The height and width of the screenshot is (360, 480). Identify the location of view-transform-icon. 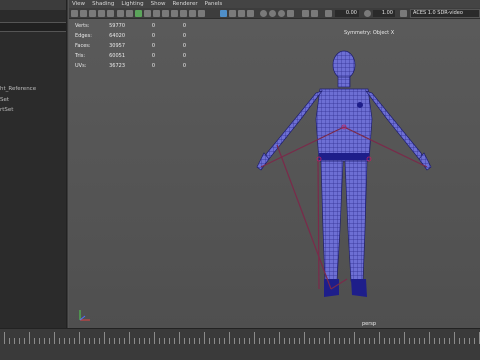
(403, 13).